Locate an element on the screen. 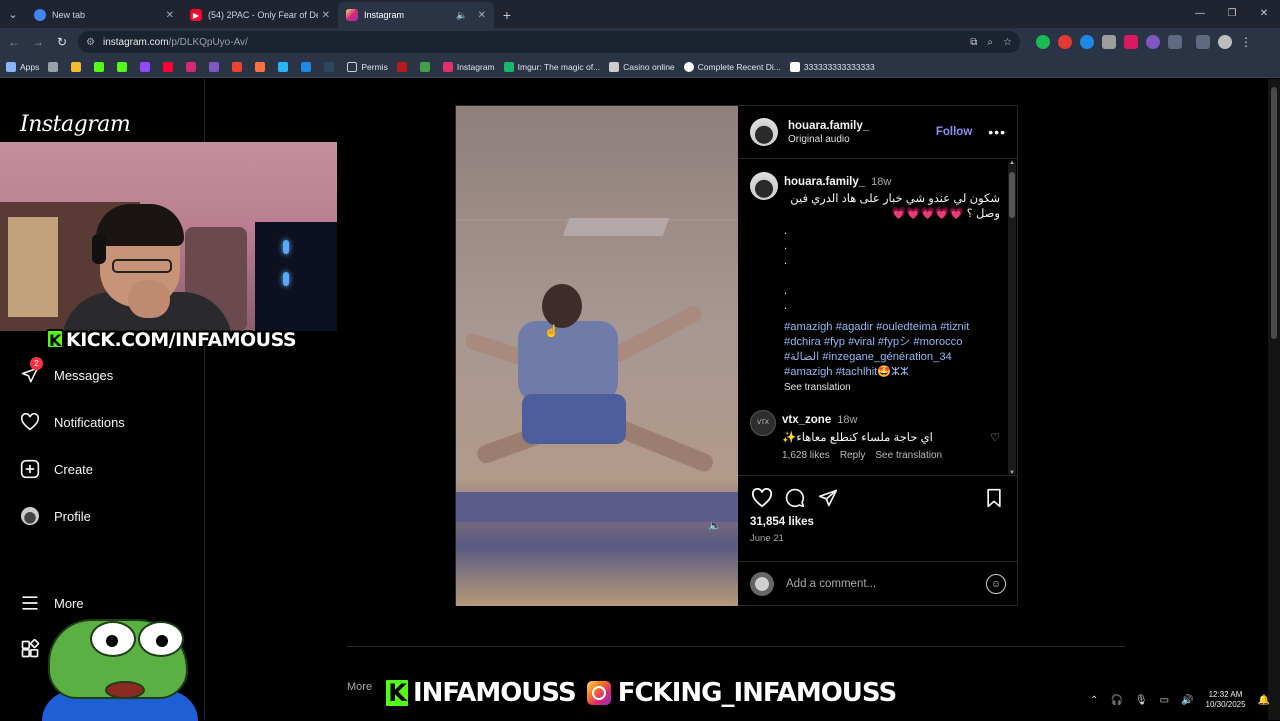 This screenshot has width=1280, height=721. reading-list-icon is located at coordinates (1203, 42).